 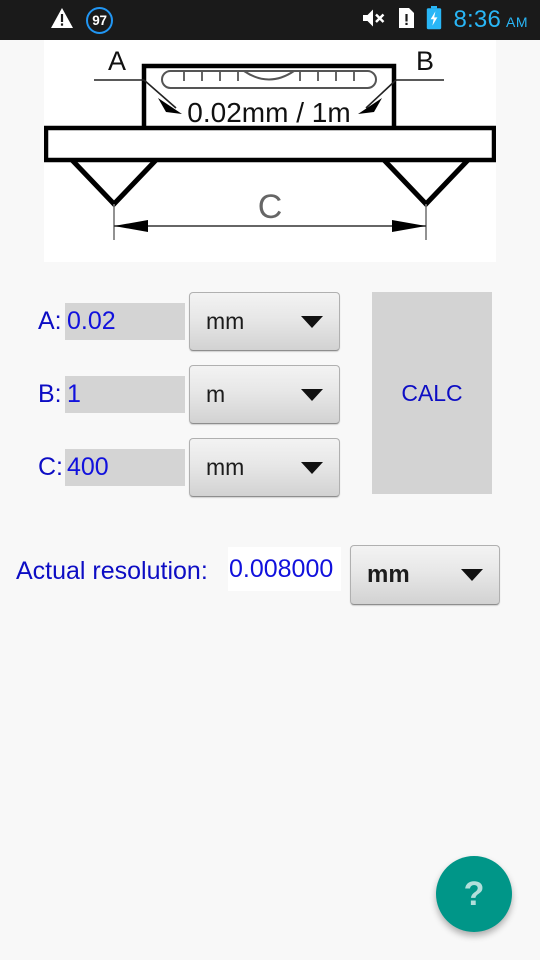 What do you see at coordinates (270, 207) in the screenshot?
I see `svg-text: C` at bounding box center [270, 207].